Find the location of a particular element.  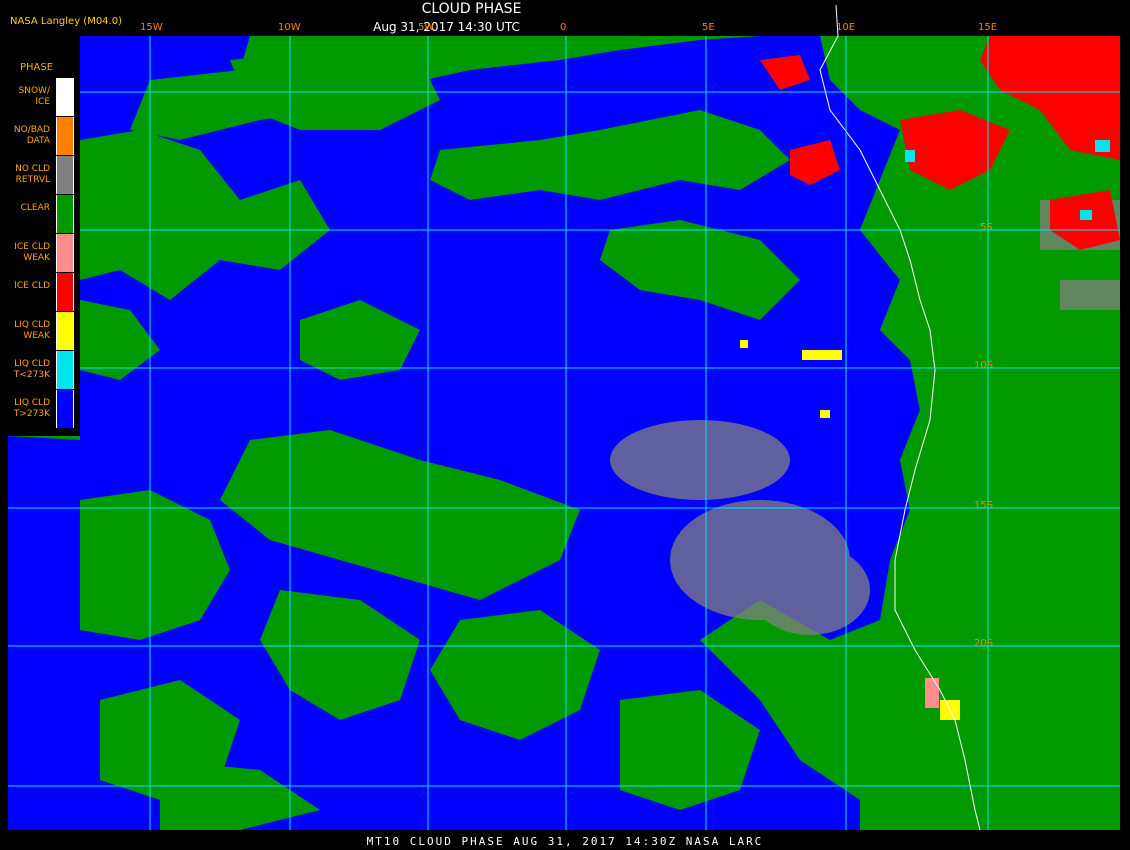

lon-label-5e: 5E is located at coordinates (708, 27).